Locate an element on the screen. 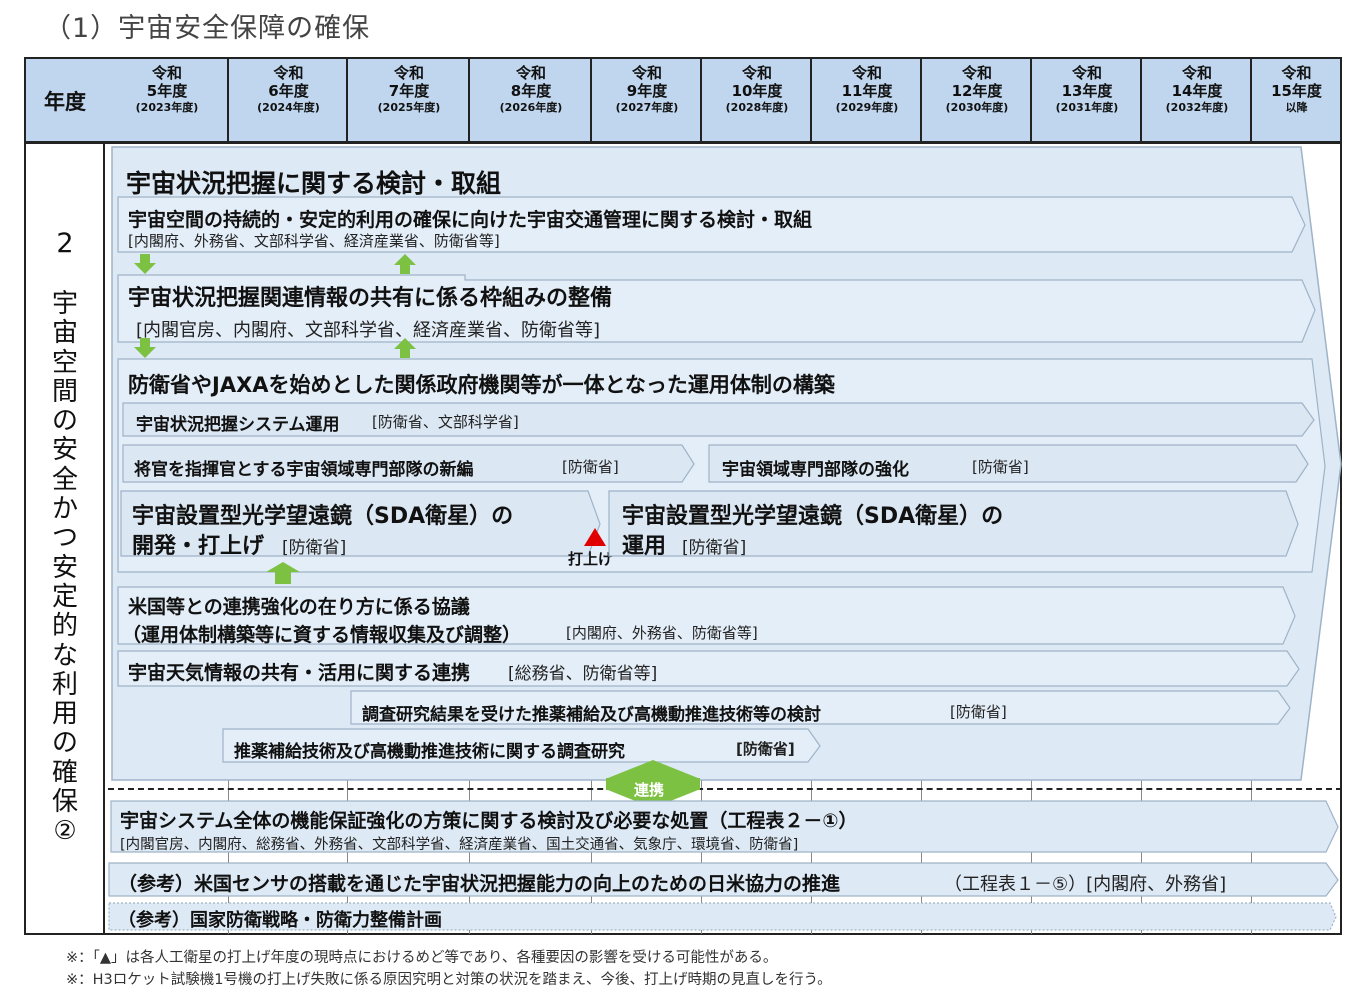 Image resolution: width=1368 pixels, height=996 pixels. year-column-label: 年度 is located at coordinates (65, 102).